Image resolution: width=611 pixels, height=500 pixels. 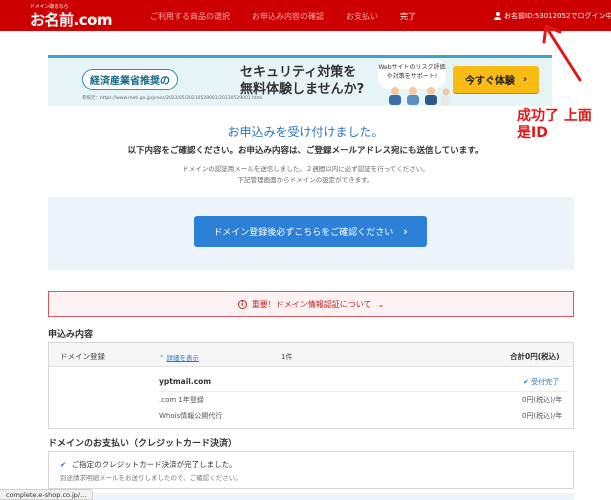 I want to click on logo-gmo: by GMO, so click(x=100, y=18).